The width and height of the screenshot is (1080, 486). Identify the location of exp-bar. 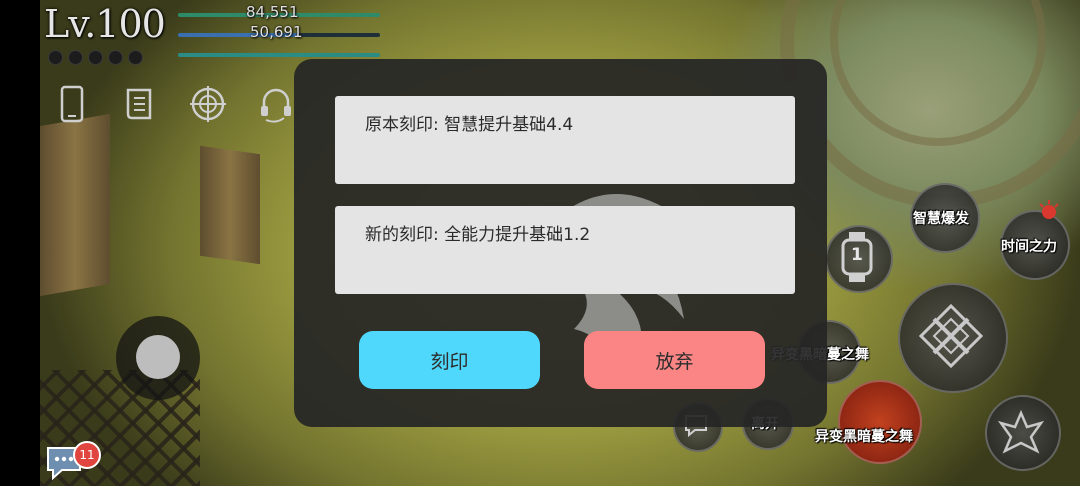
(279, 55).